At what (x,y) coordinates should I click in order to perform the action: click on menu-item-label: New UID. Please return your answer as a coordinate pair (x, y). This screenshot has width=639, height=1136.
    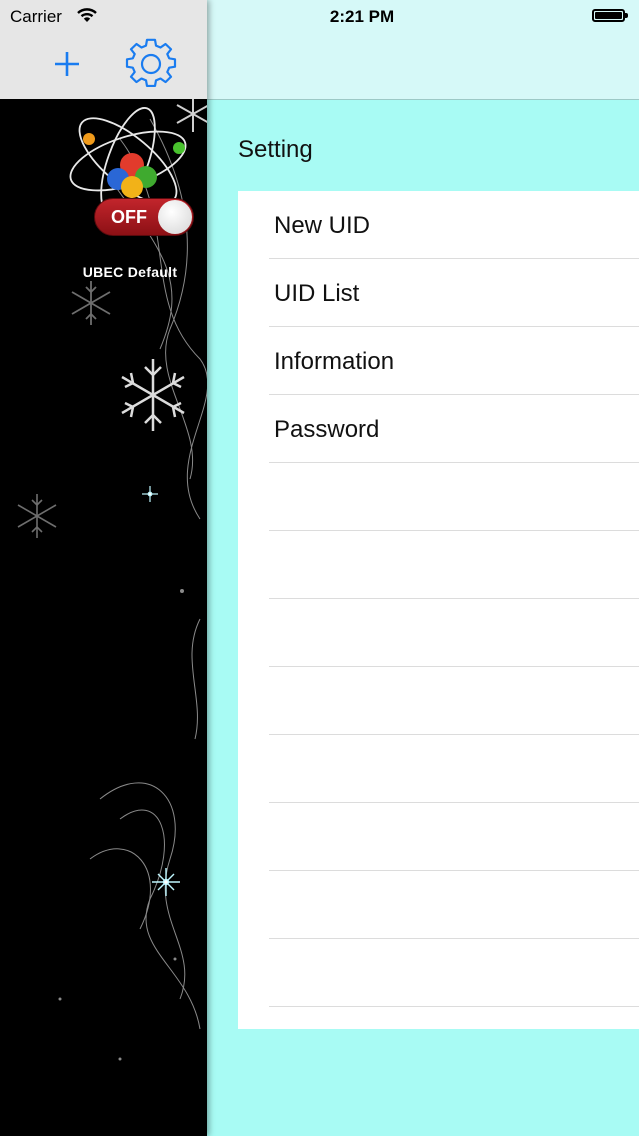
    Looking at the image, I should click on (322, 225).